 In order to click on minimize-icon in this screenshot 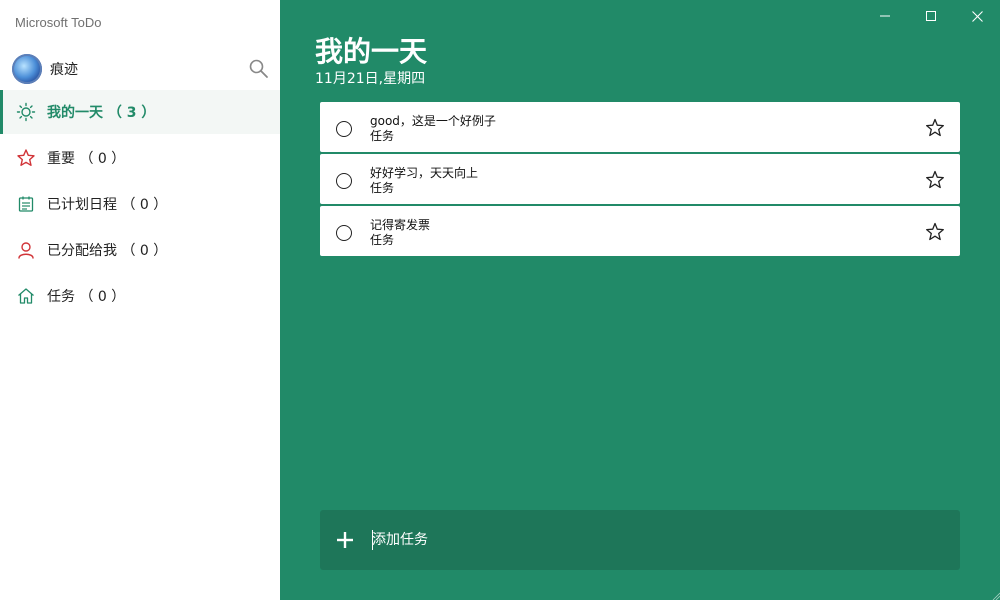, I will do `click(885, 16)`.